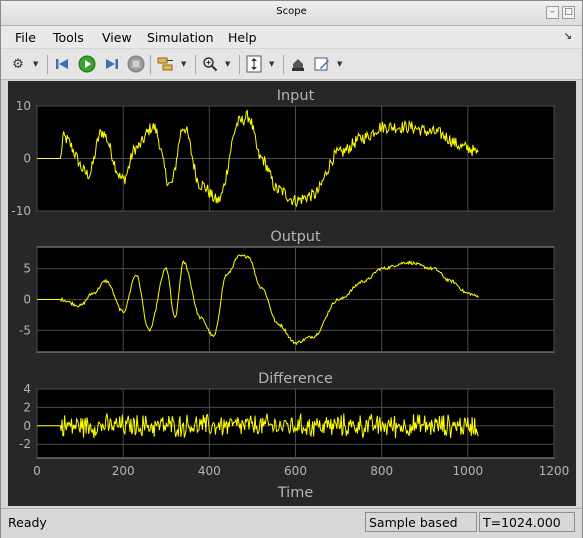 This screenshot has width=583, height=538. What do you see at coordinates (68, 37) in the screenshot?
I see `menu-tools: Tools` at bounding box center [68, 37].